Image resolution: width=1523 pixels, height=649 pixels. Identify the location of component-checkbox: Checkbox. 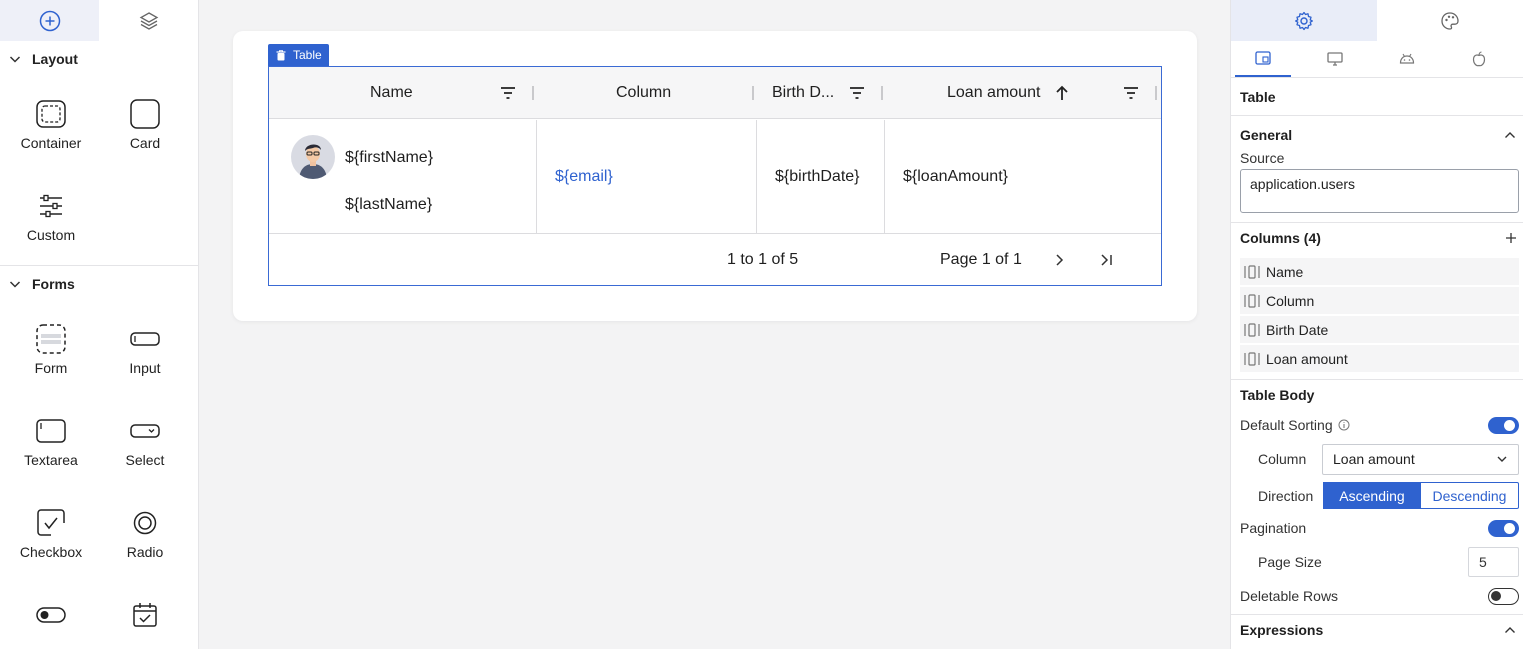
(51, 532).